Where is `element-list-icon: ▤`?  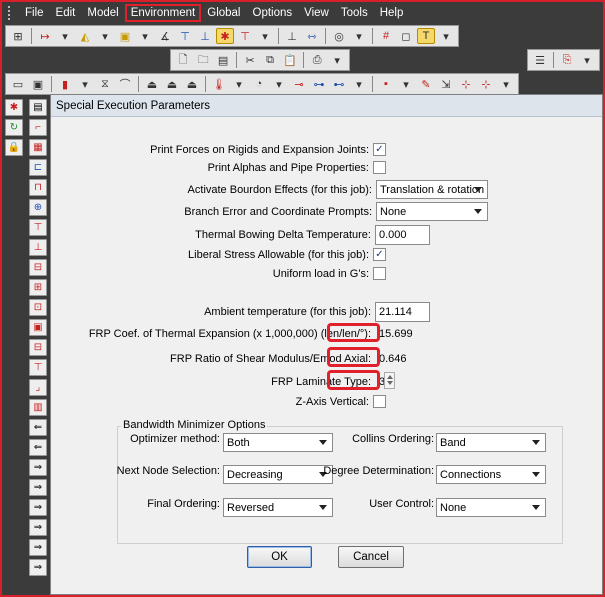
element-list-icon: ▤ is located at coordinates (38, 107).